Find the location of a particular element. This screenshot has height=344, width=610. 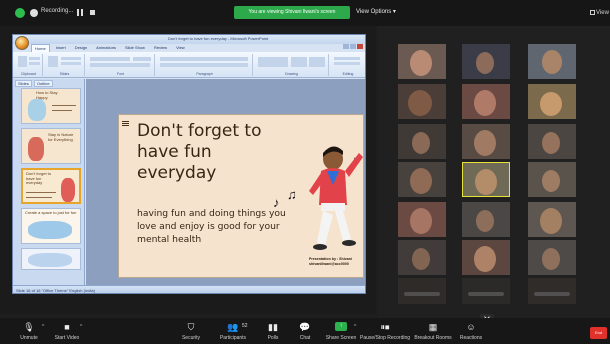

slide-thumbnail: 14 Stay in Nature for Everything is located at coordinates (51, 146).